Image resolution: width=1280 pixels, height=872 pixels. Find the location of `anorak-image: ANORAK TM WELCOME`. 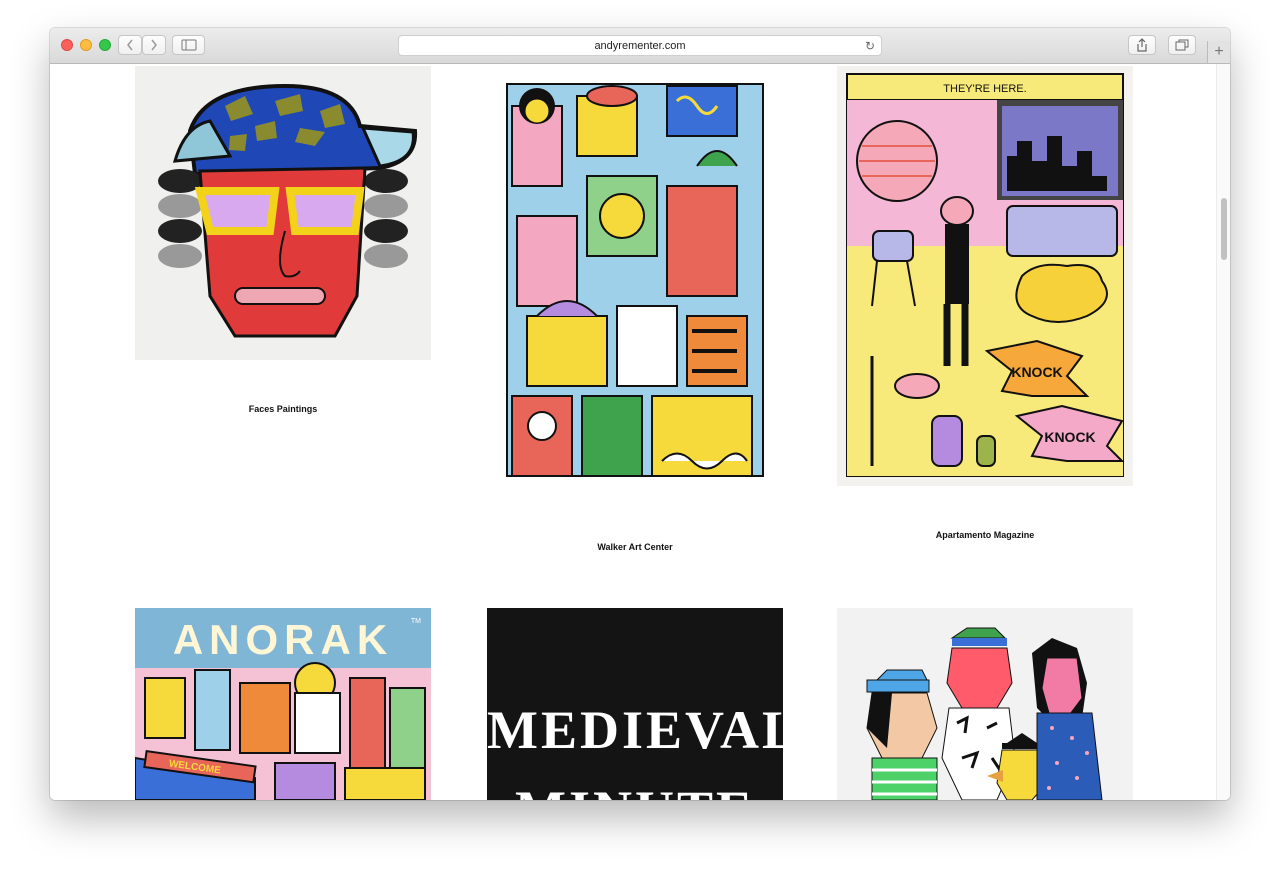

anorak-image: ANORAK TM WELCOME is located at coordinates (283, 704).